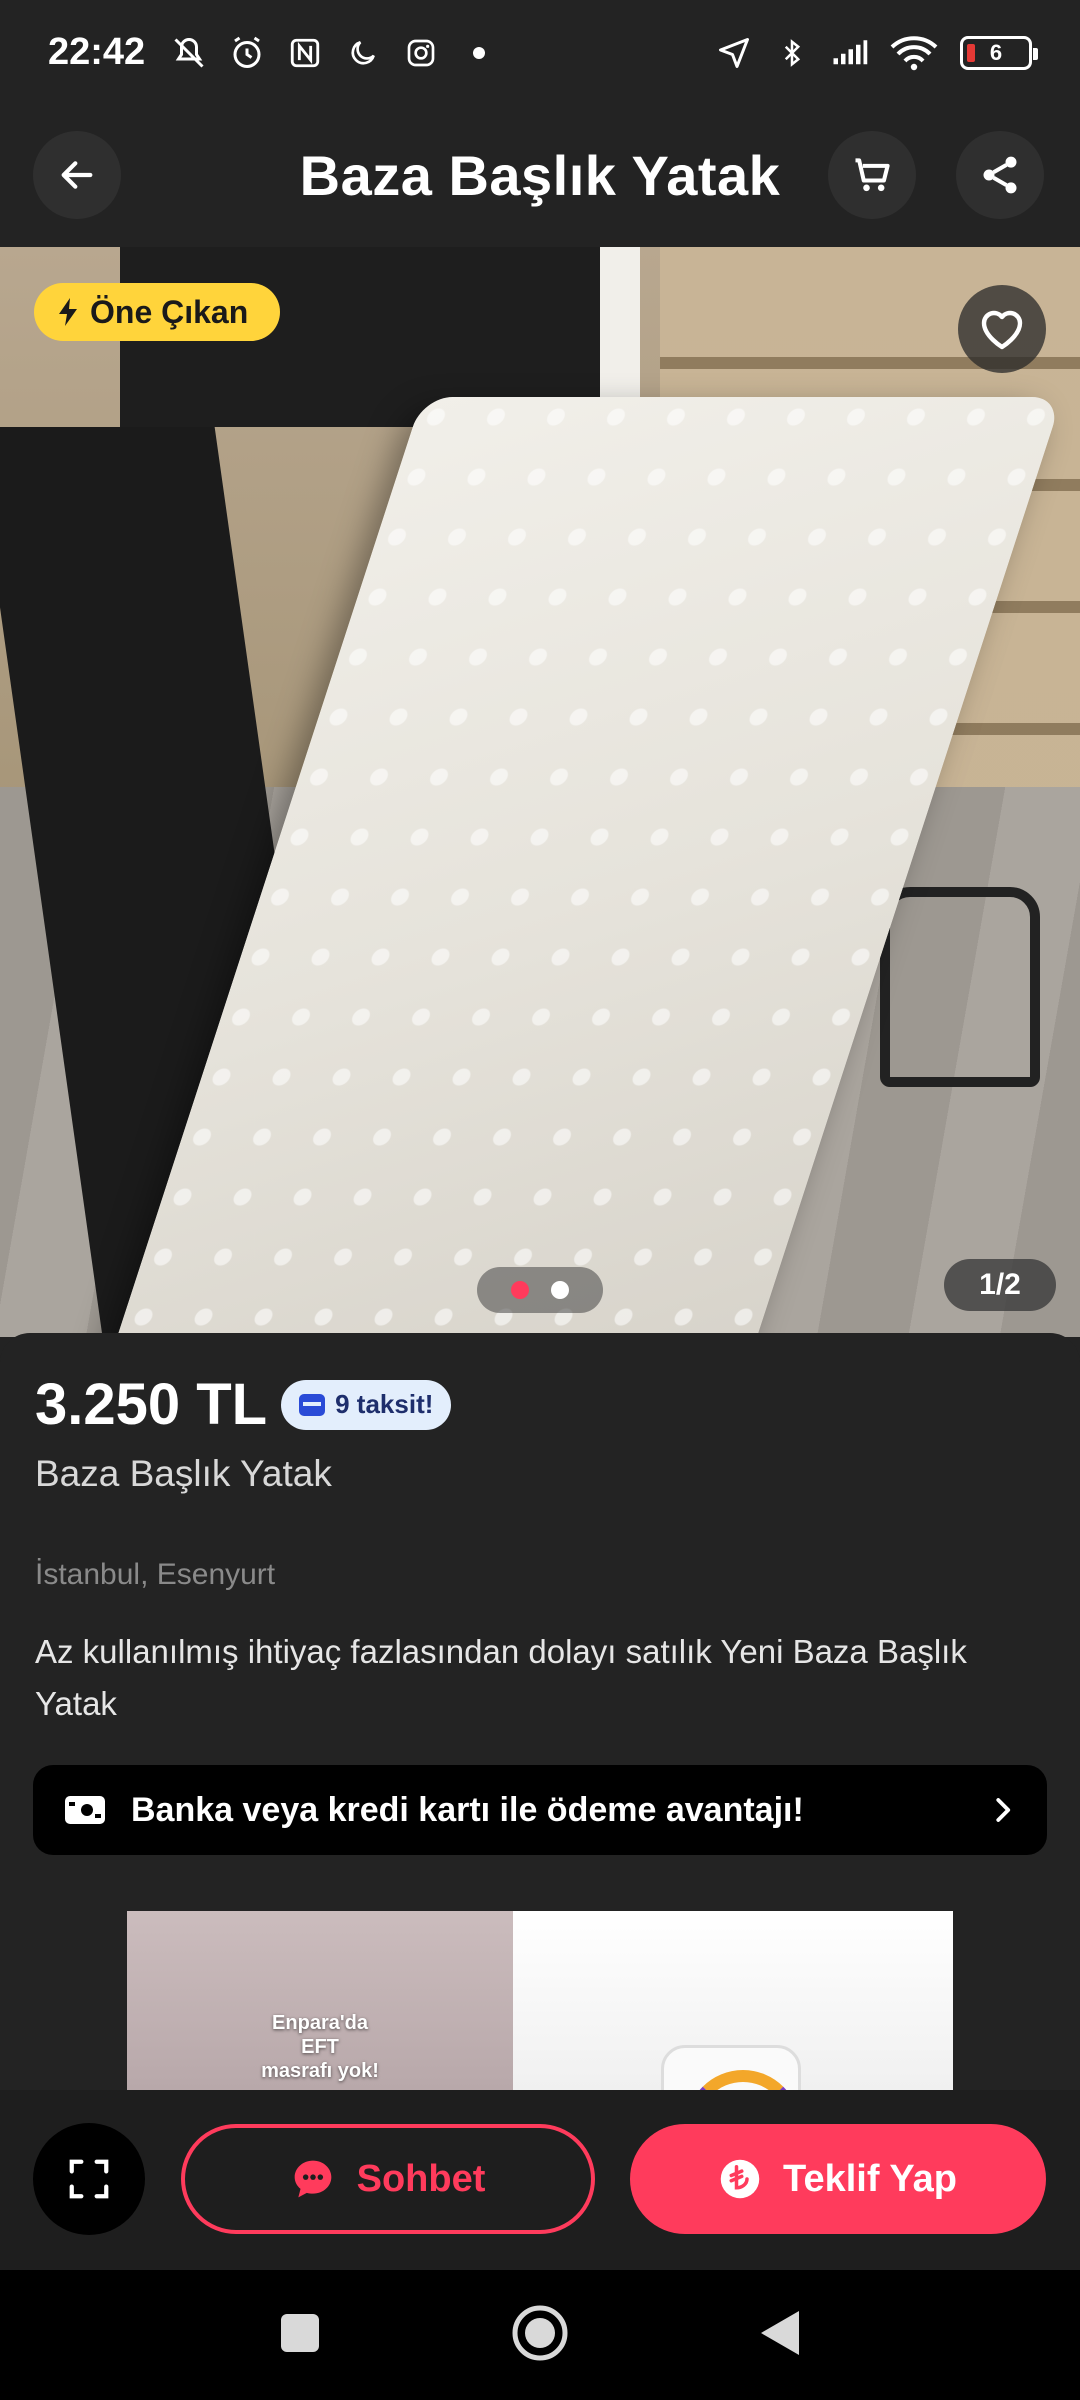 Image resolution: width=1080 pixels, height=2400 pixels. Describe the element at coordinates (731, 2068) in the screenshot. I see `app-logo-icon` at that location.